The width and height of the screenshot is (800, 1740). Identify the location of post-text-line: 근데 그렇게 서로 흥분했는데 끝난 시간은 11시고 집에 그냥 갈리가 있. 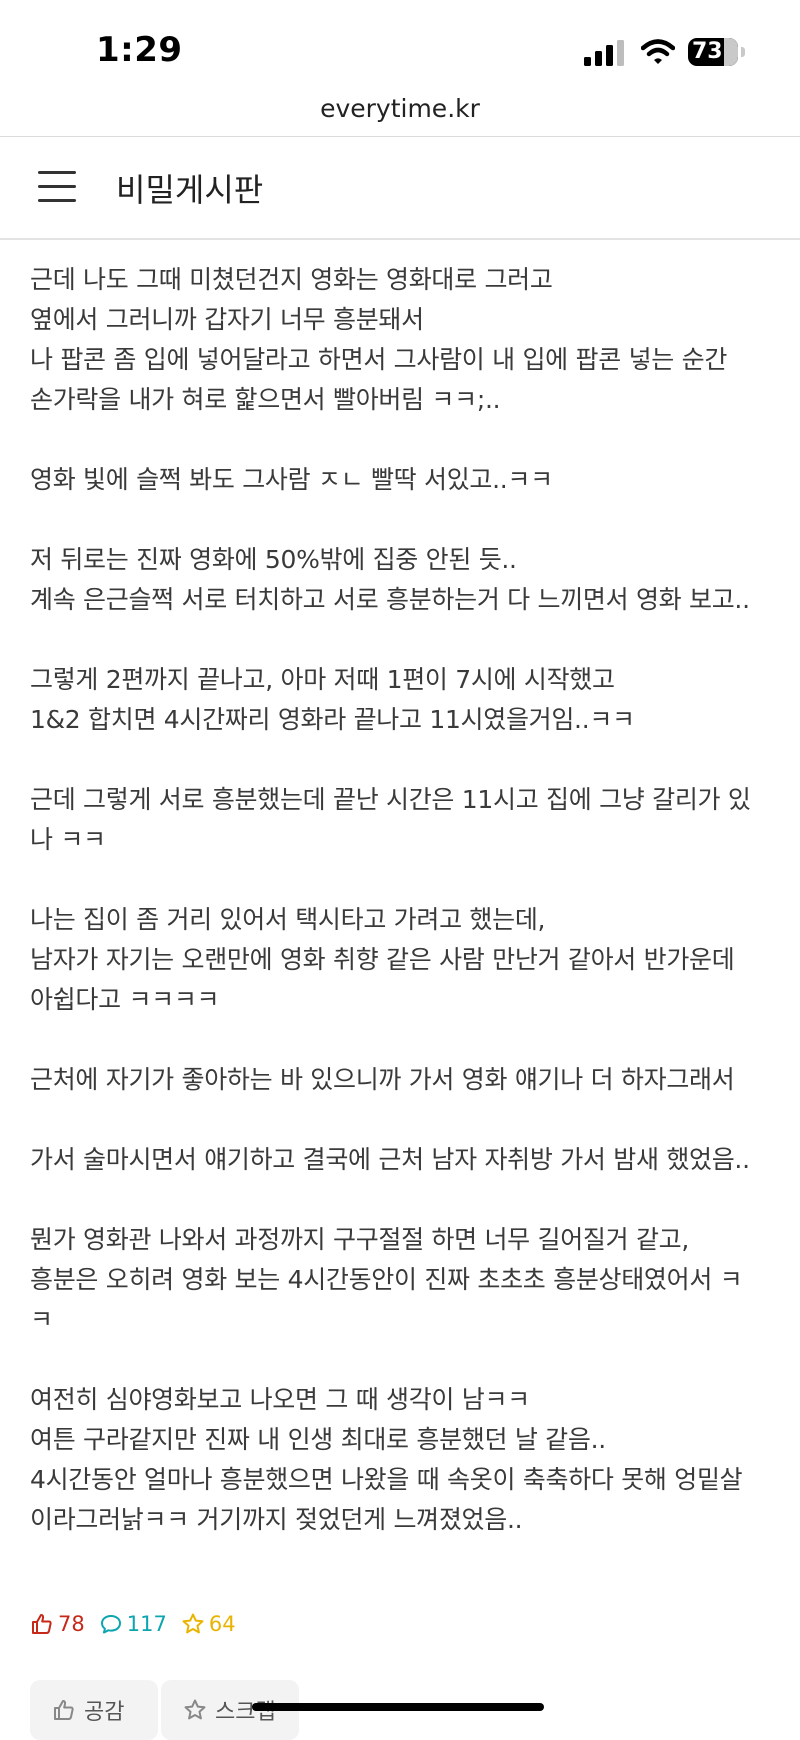
(390, 799).